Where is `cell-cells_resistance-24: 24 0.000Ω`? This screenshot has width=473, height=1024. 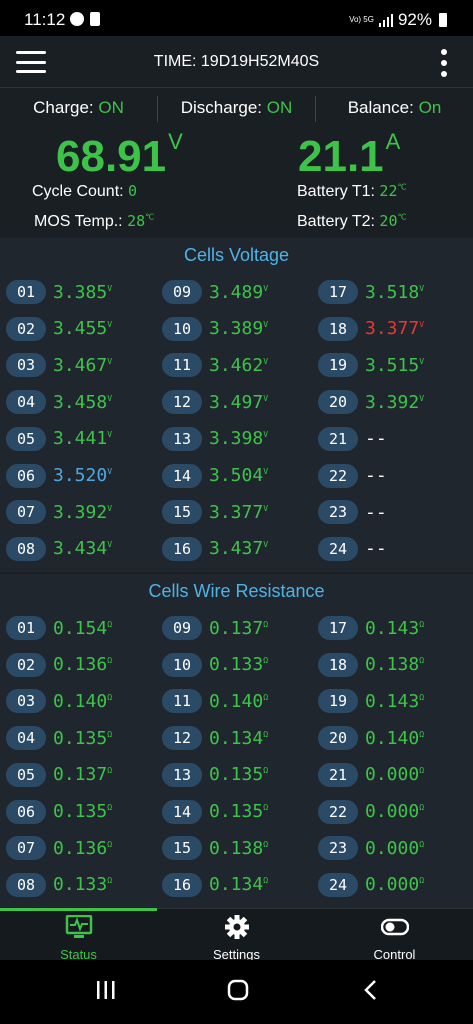
cell-cells_resistance-24: 24 0.000Ω is located at coordinates (371, 885).